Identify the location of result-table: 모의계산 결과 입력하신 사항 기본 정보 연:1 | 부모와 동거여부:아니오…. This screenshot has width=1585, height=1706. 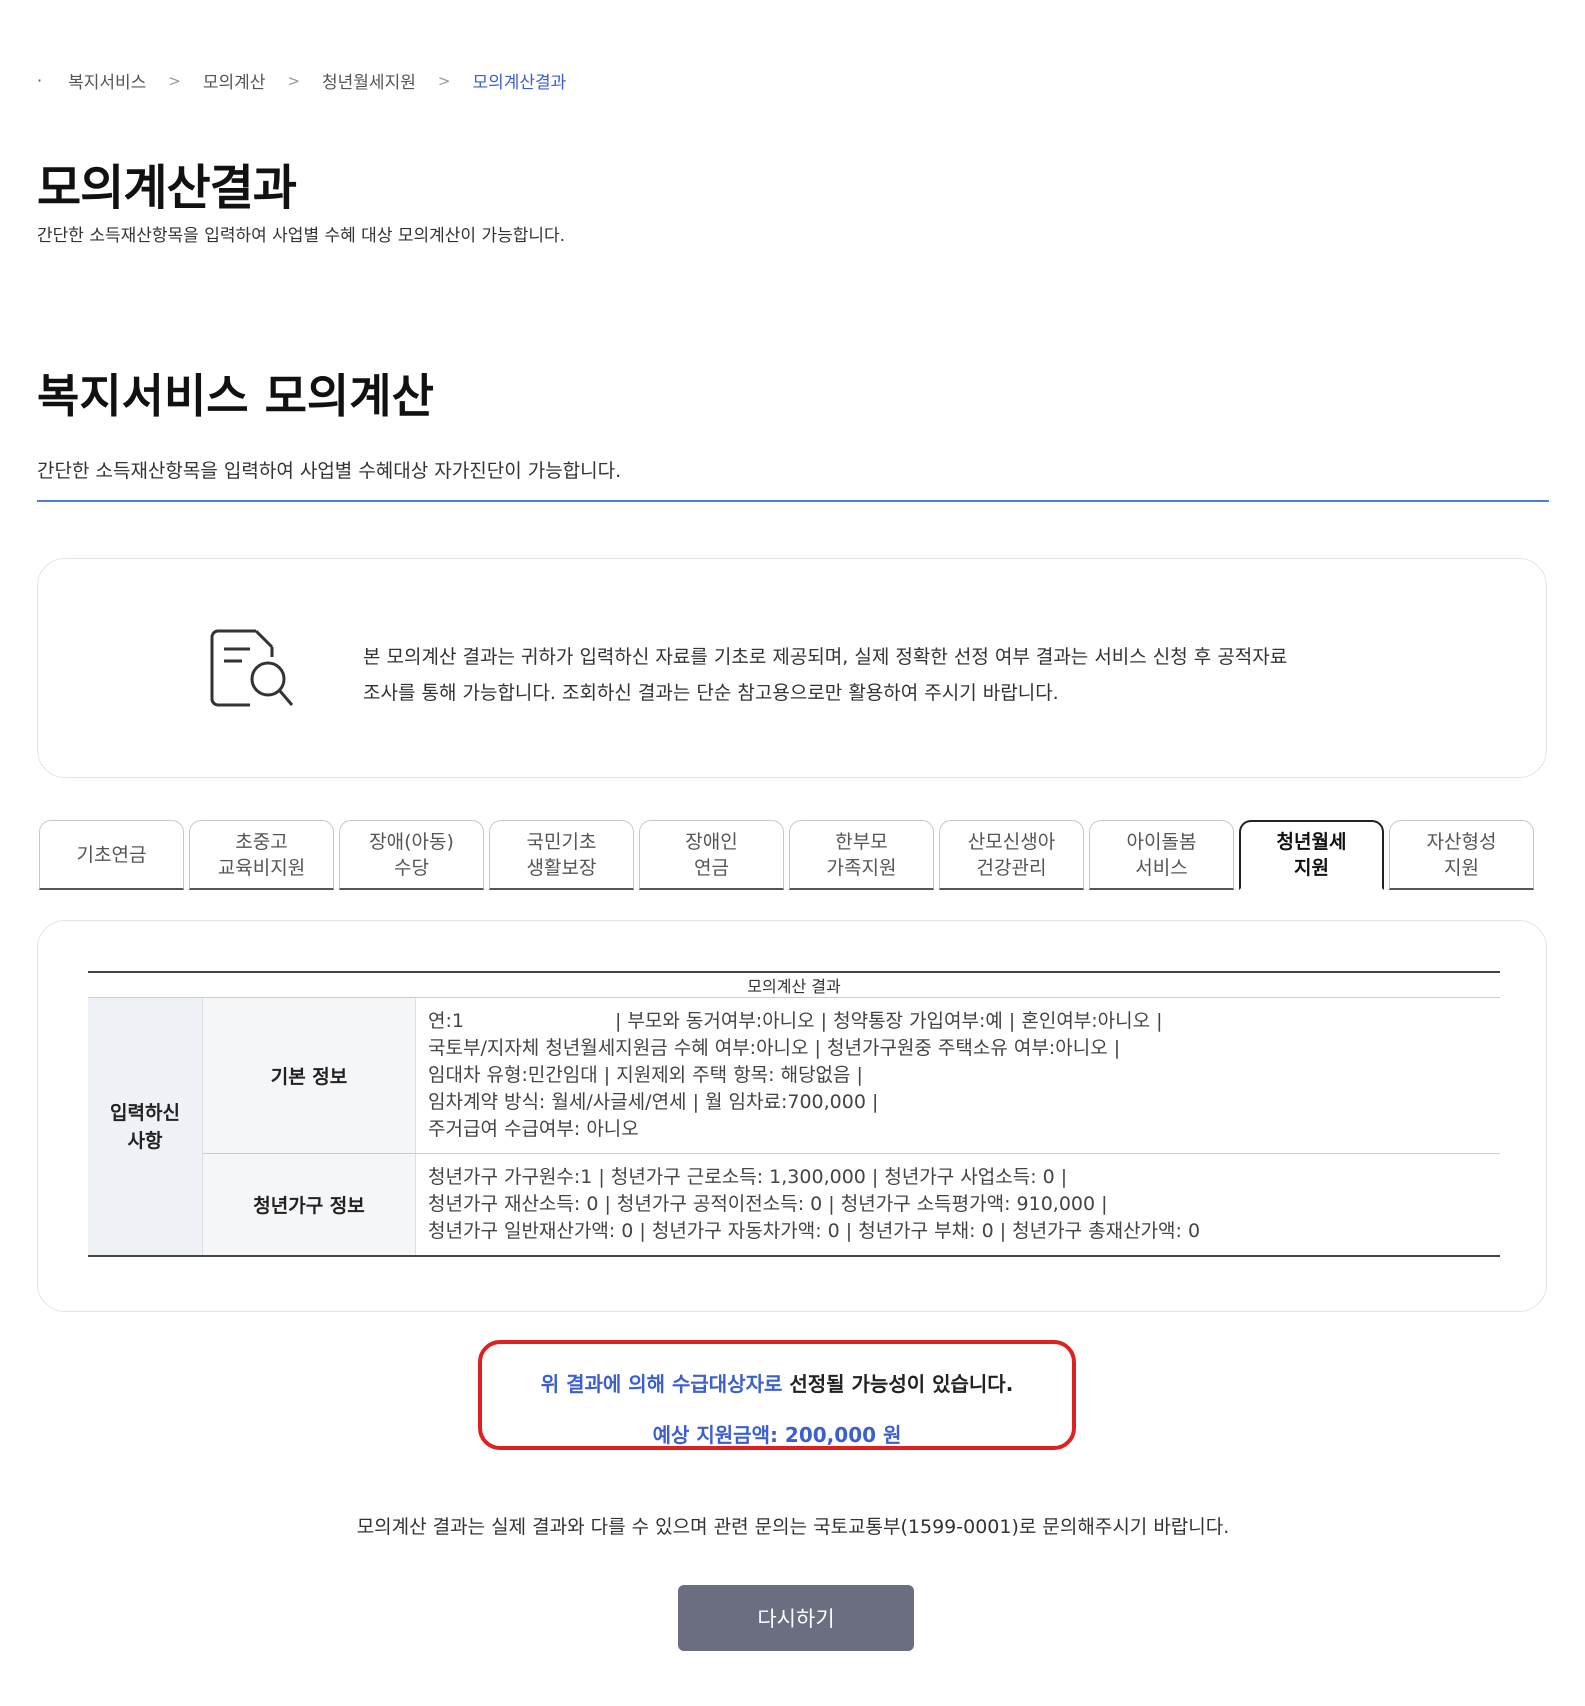
(794, 1114).